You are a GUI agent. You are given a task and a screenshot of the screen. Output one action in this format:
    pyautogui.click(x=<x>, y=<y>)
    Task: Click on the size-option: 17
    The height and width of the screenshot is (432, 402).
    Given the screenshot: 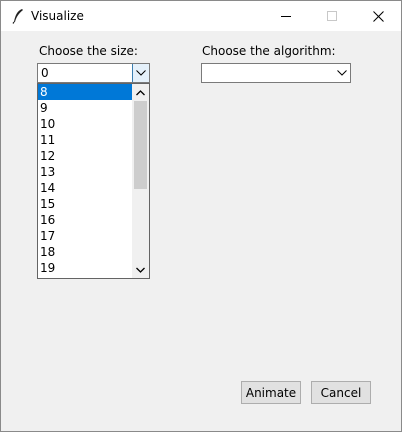 What is the action you would take?
    pyautogui.click(x=85, y=236)
    